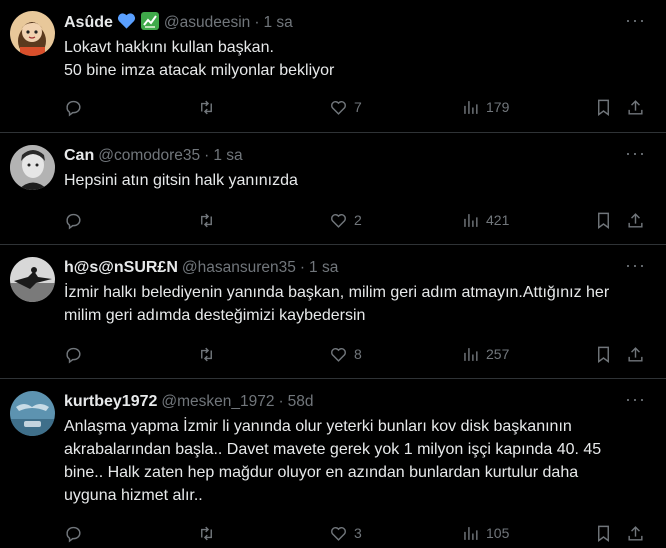  Describe the element at coordinates (358, 220) in the screenshot. I see `like-count: 2` at that location.